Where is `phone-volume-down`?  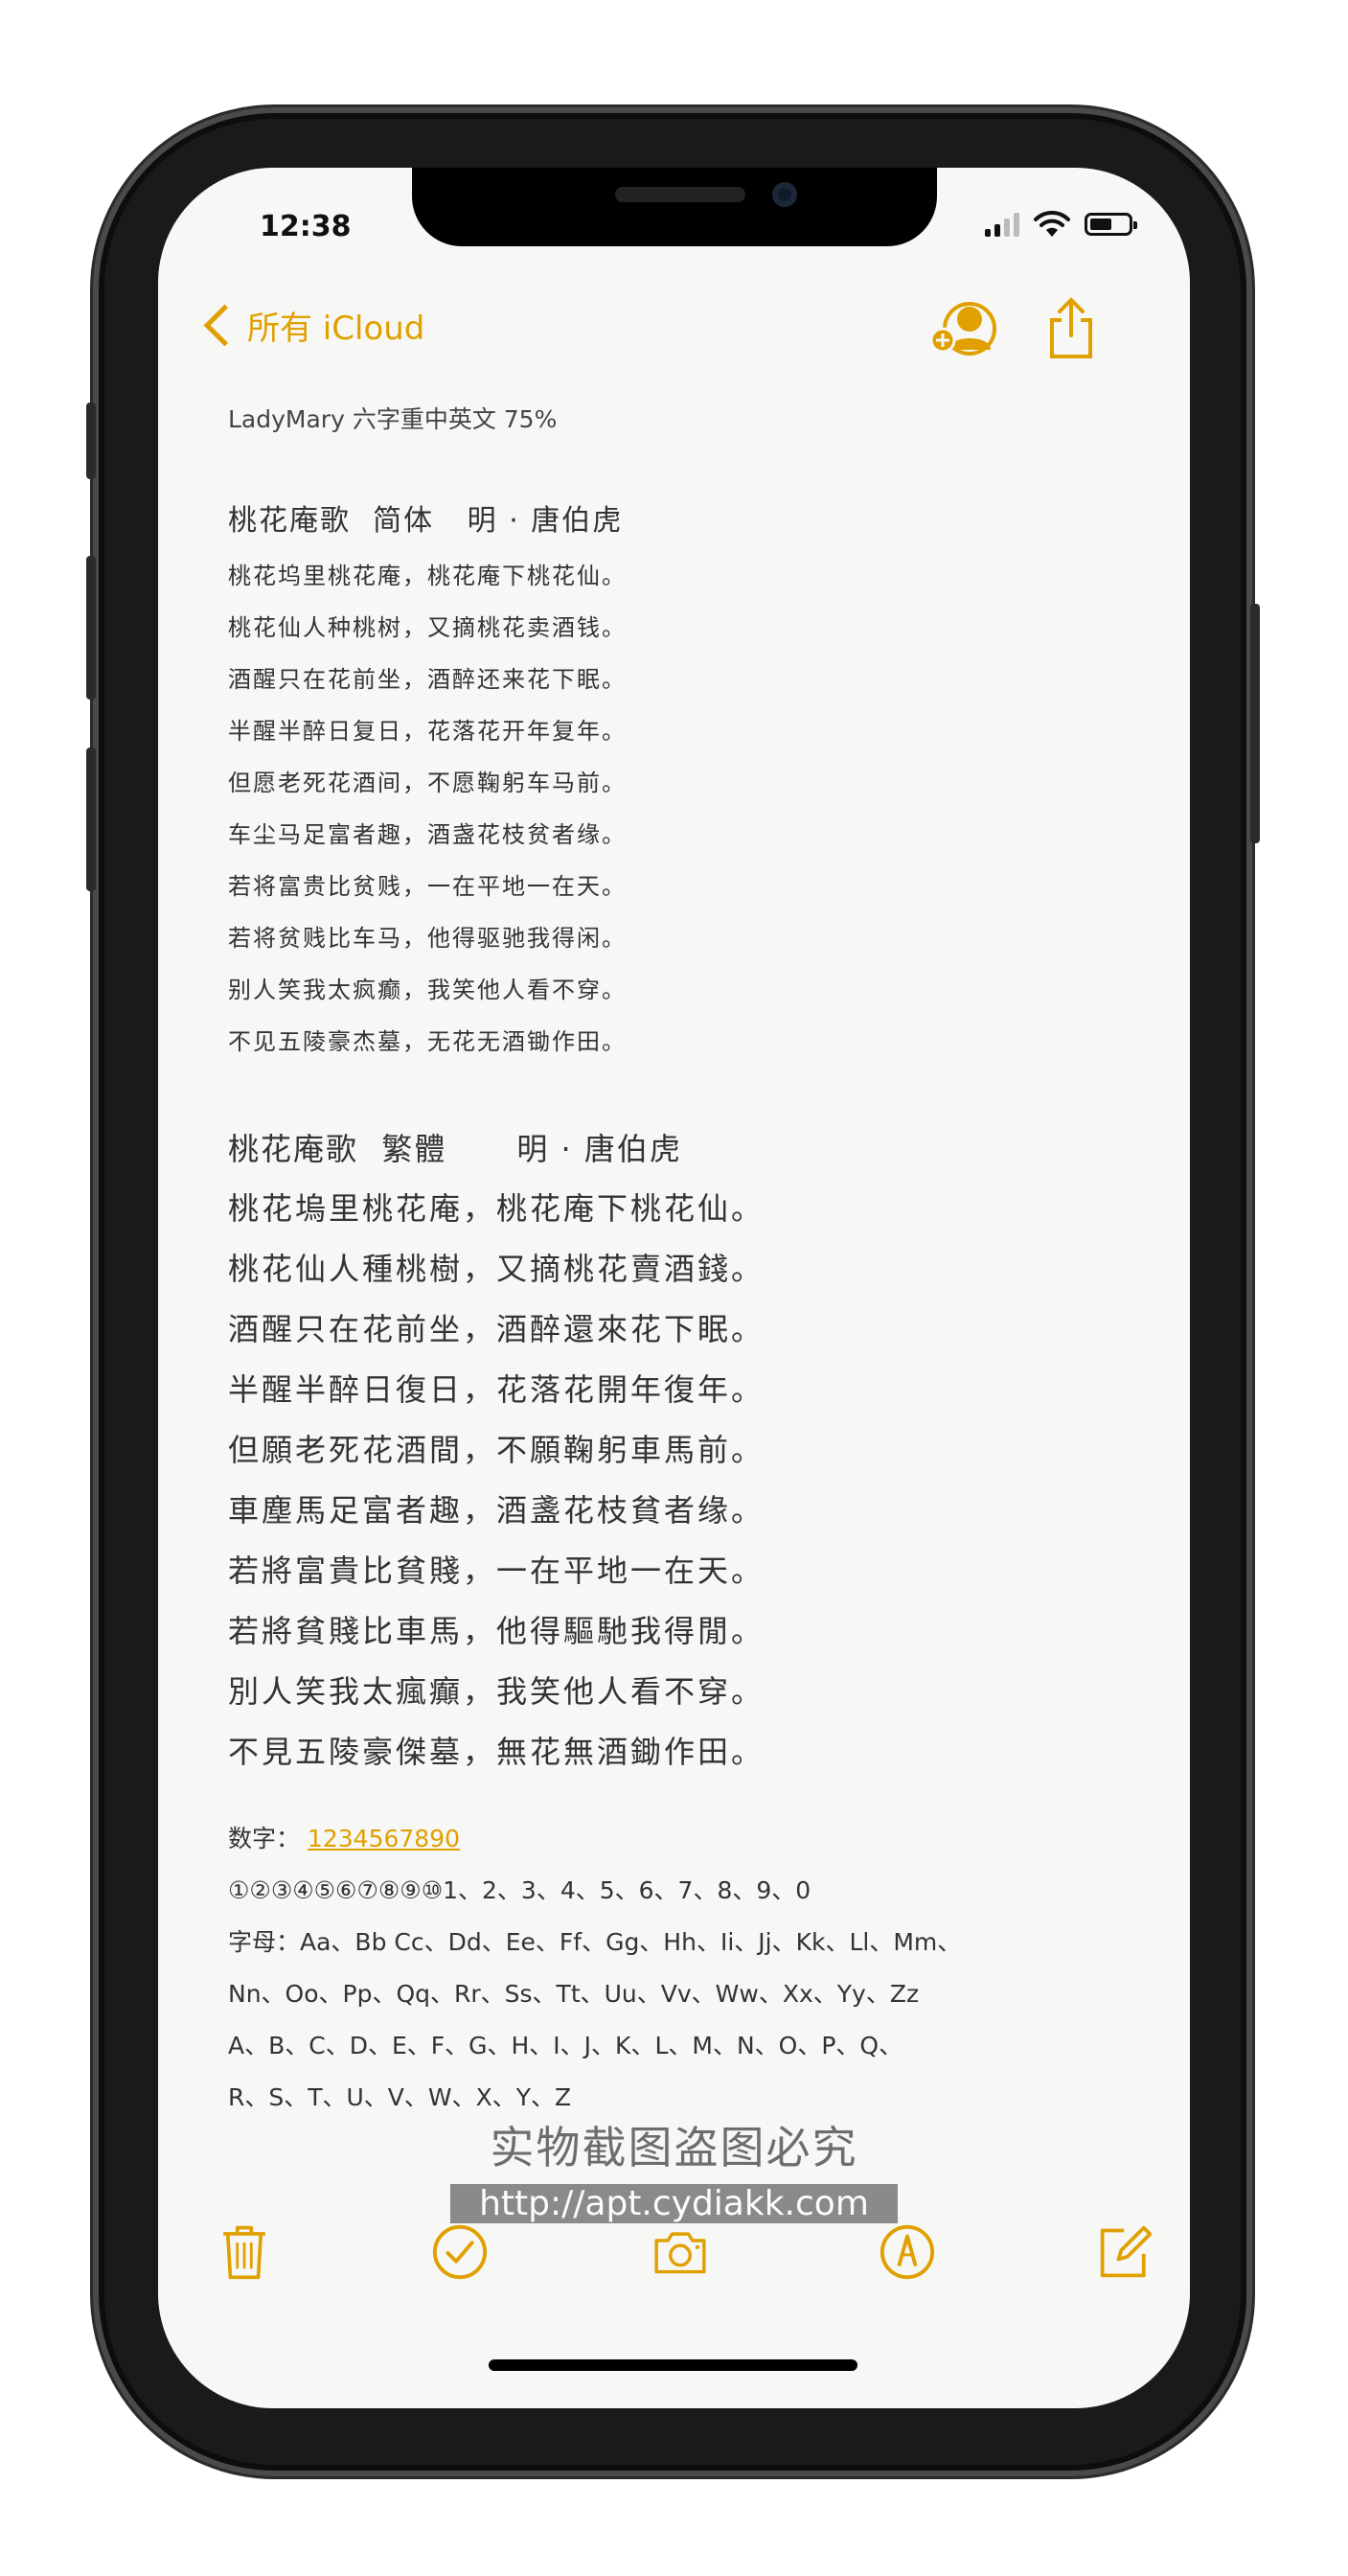
phone-volume-down is located at coordinates (91, 819).